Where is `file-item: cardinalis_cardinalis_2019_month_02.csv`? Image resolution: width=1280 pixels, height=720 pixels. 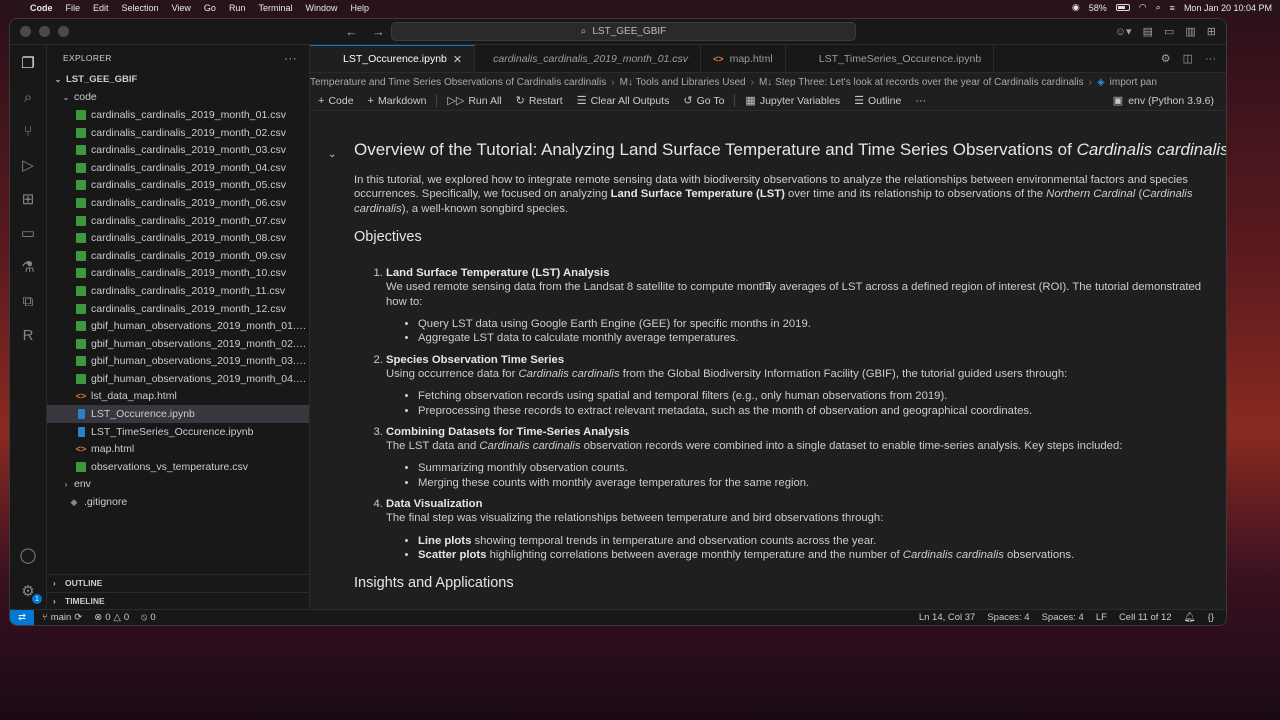
file-item: cardinalis_cardinalis_2019_month_02.csv is located at coordinates (178, 133).